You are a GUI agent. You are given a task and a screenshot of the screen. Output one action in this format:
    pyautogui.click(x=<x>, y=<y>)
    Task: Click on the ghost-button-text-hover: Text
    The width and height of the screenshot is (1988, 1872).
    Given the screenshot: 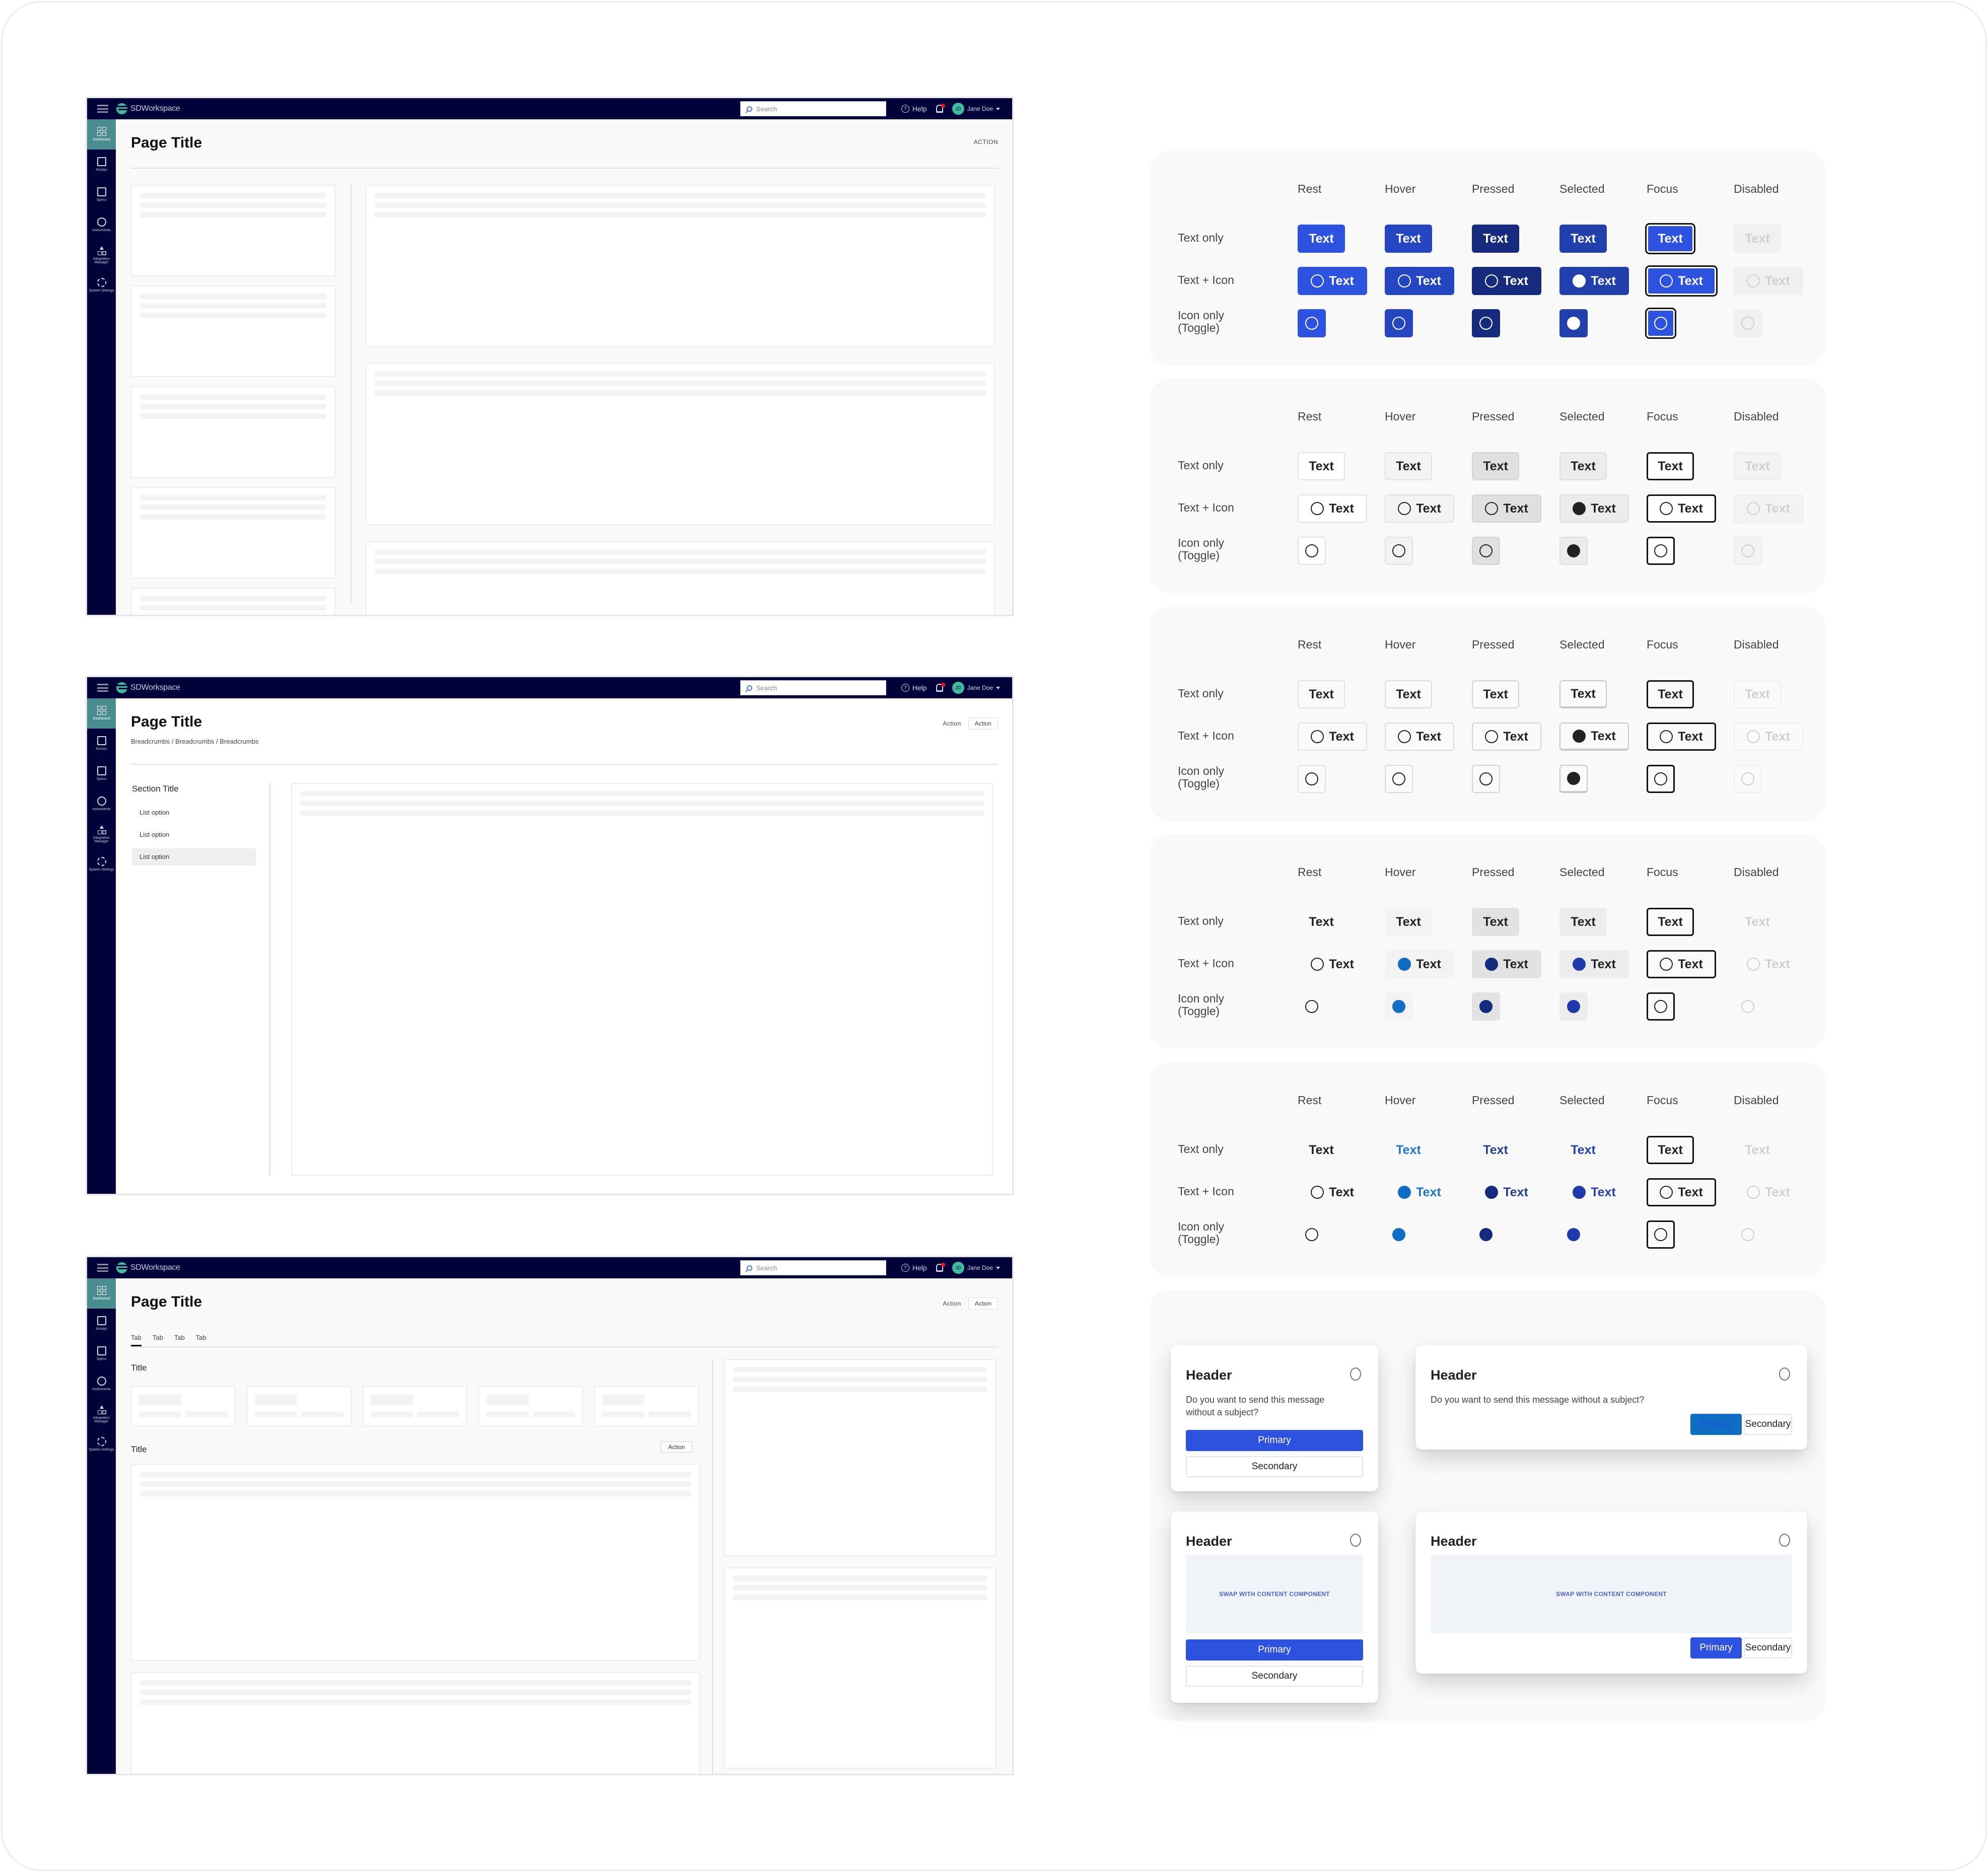 What is the action you would take?
    pyautogui.click(x=1408, y=922)
    